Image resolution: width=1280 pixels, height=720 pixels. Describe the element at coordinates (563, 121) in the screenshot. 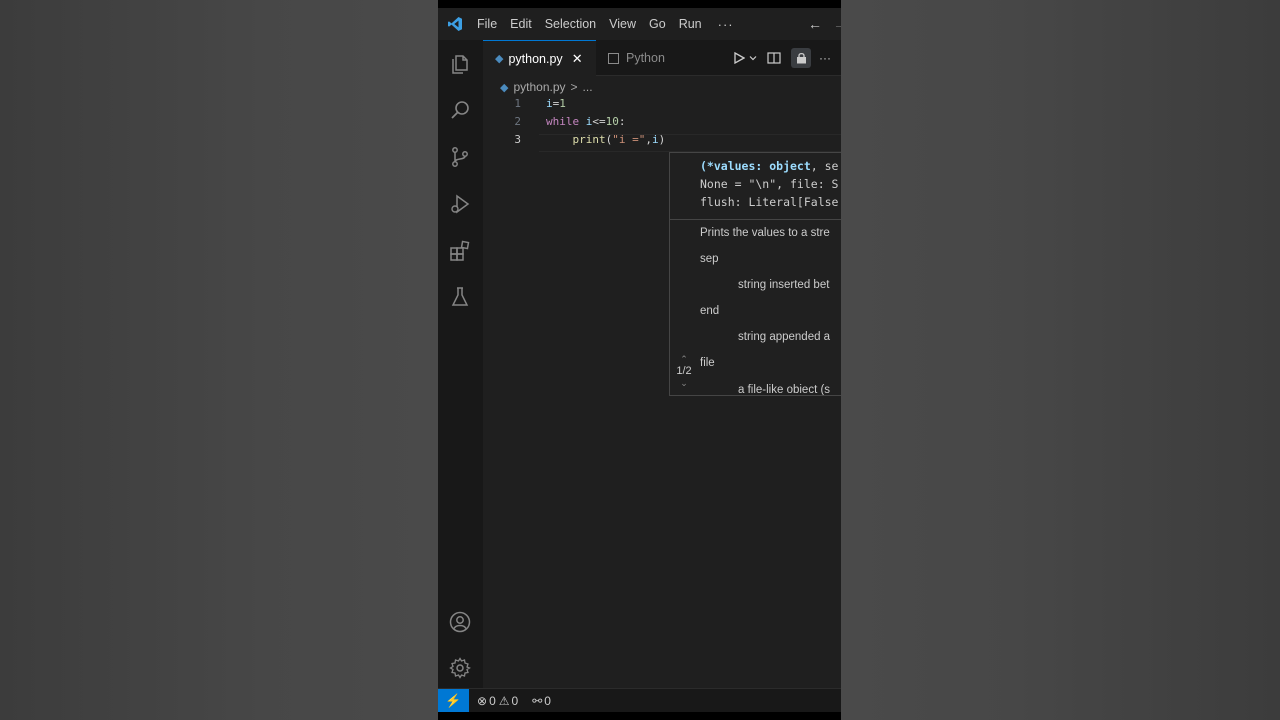

I see `code-token: while` at that location.